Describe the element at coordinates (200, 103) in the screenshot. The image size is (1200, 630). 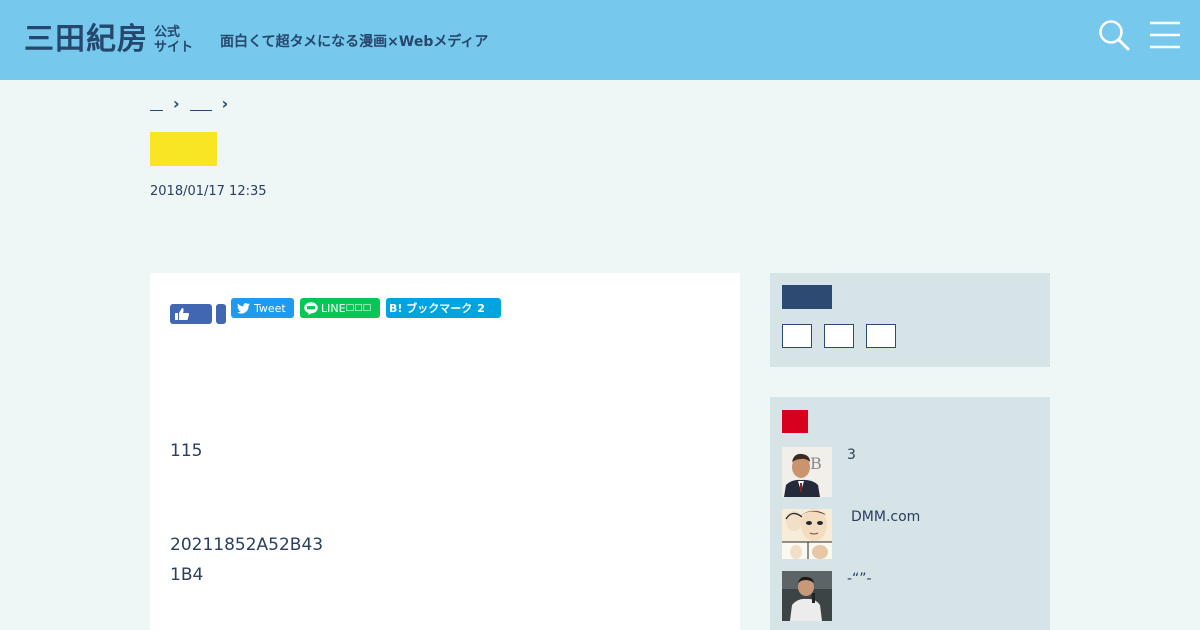
I see `breadcrumb-category-link` at that location.